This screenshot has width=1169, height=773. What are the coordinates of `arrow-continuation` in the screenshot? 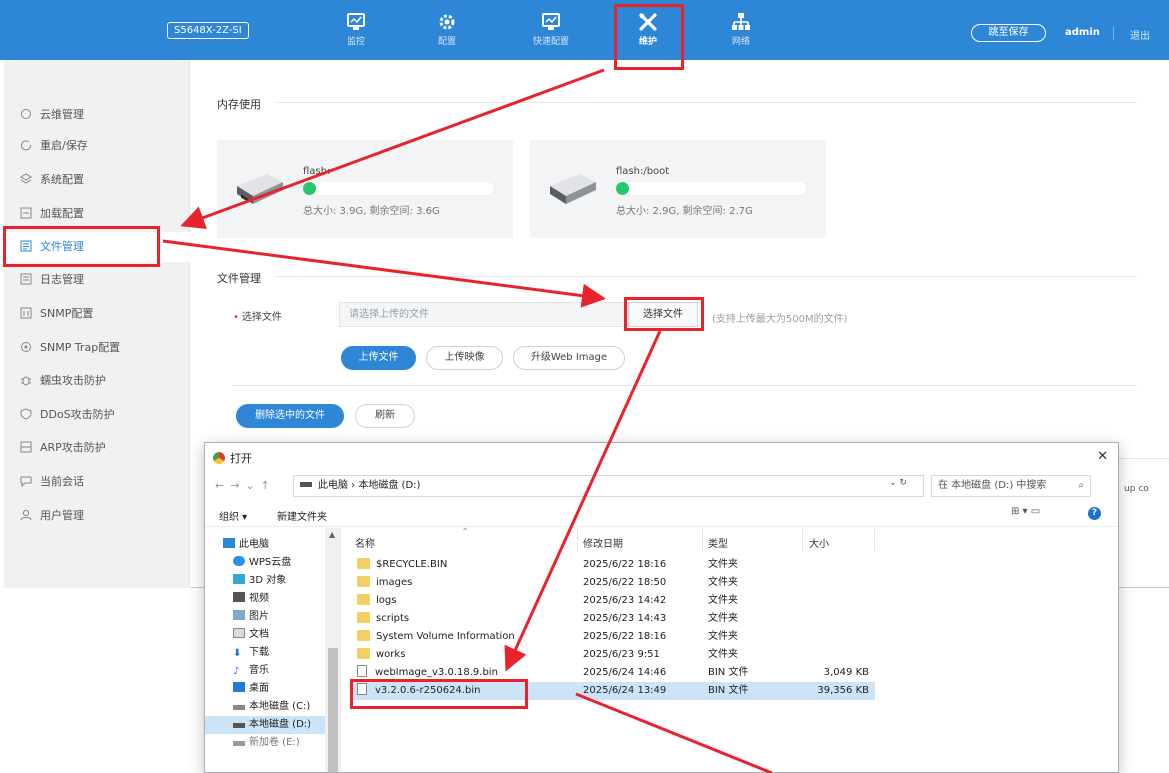 It's located at (674, 732).